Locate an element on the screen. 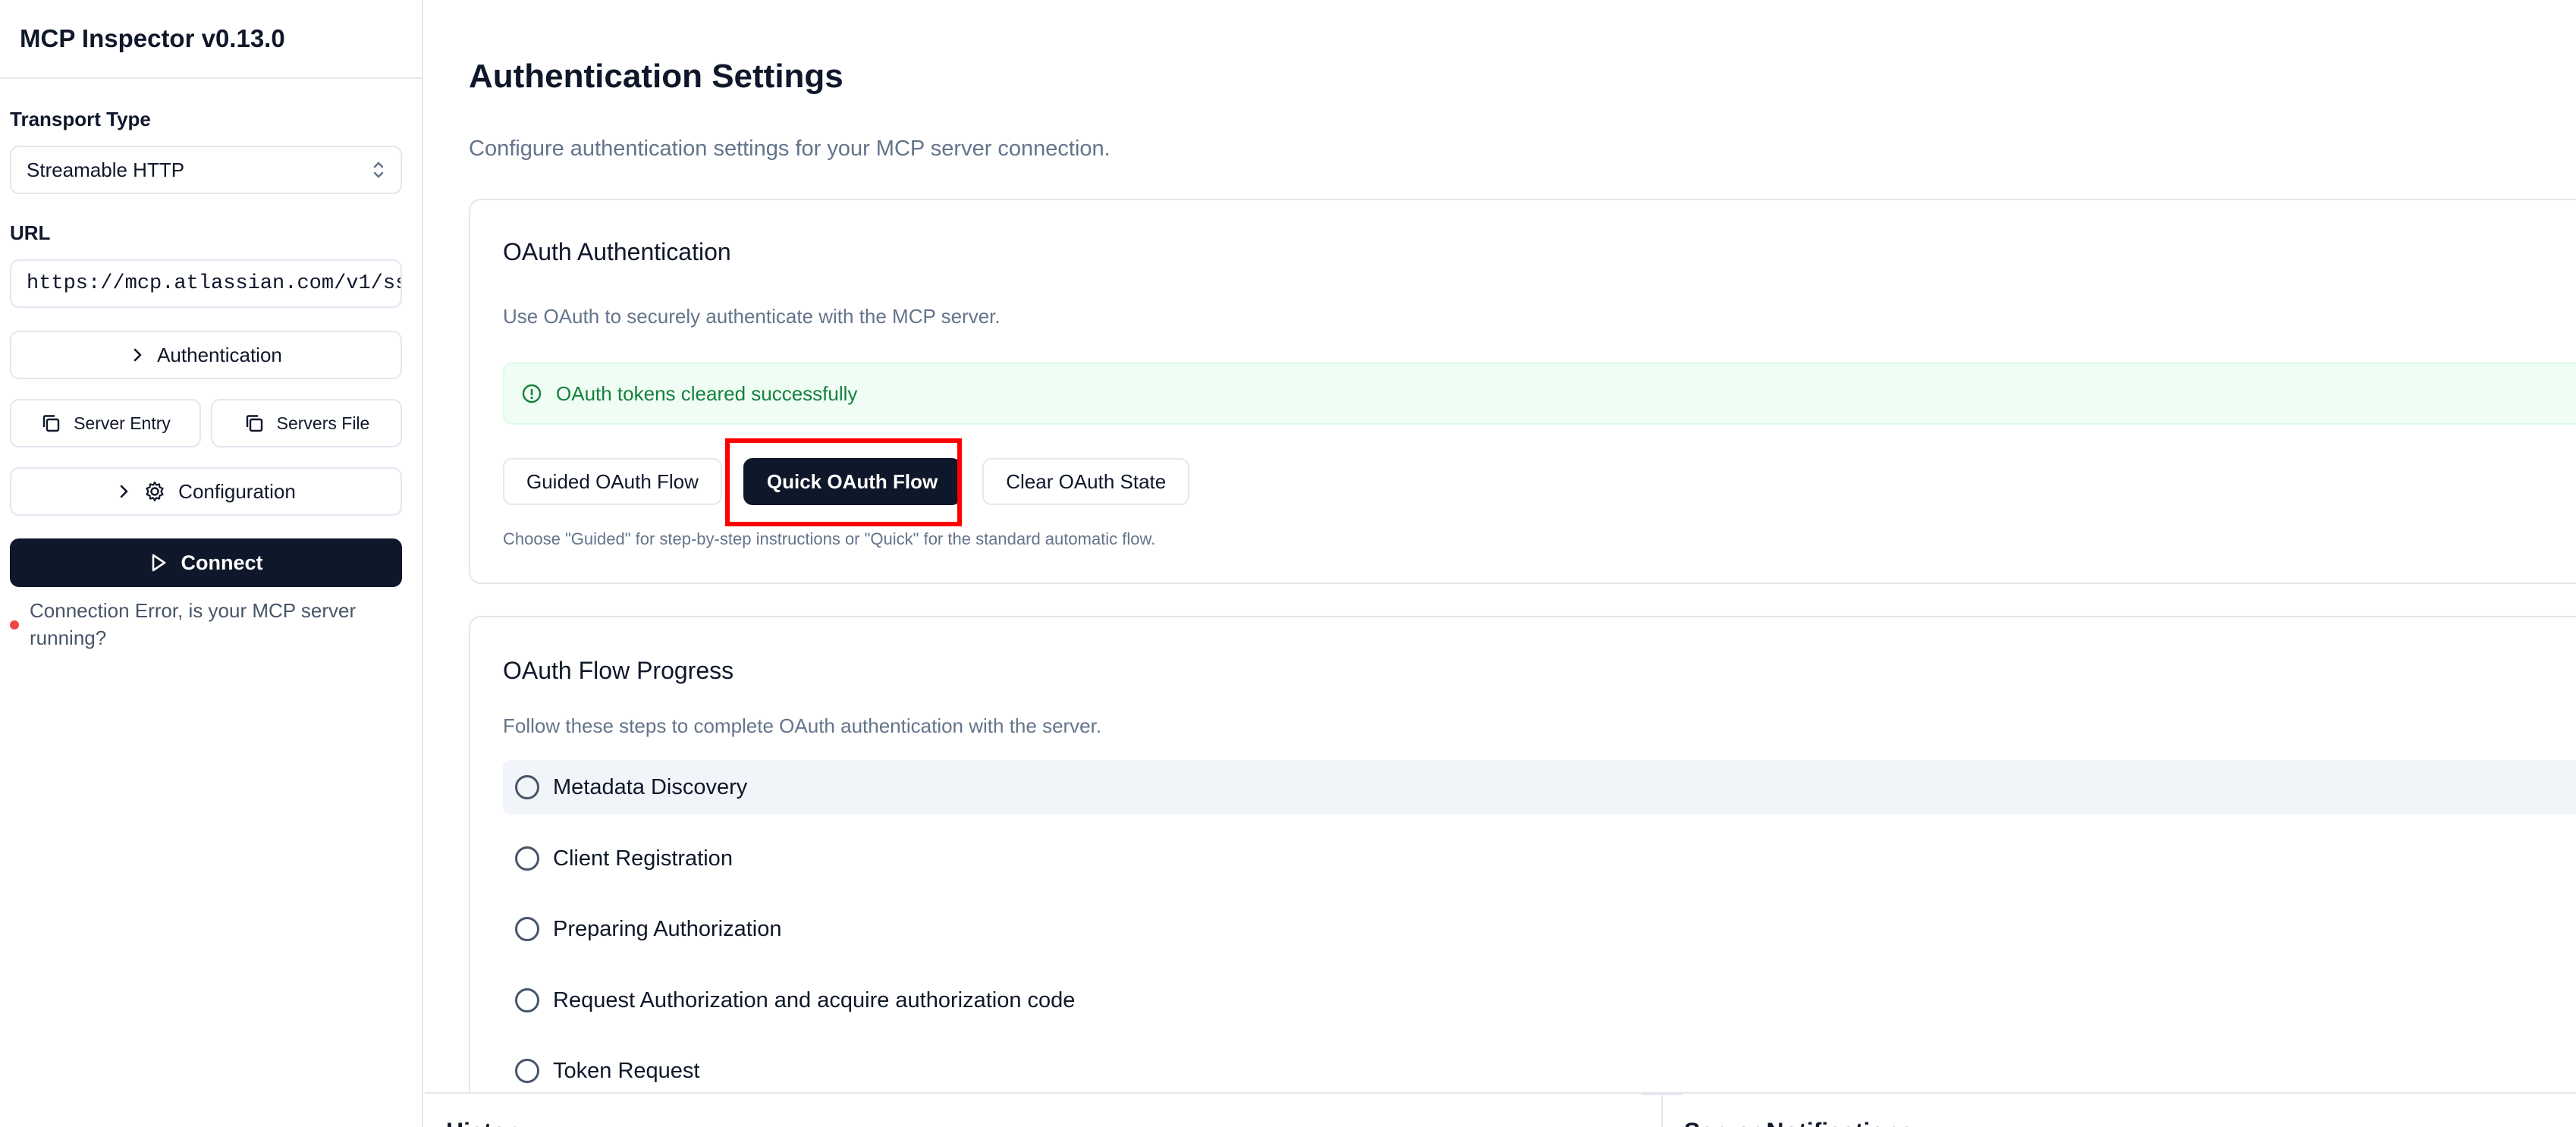 The width and height of the screenshot is (2576, 1127). gear-icon is located at coordinates (155, 491).